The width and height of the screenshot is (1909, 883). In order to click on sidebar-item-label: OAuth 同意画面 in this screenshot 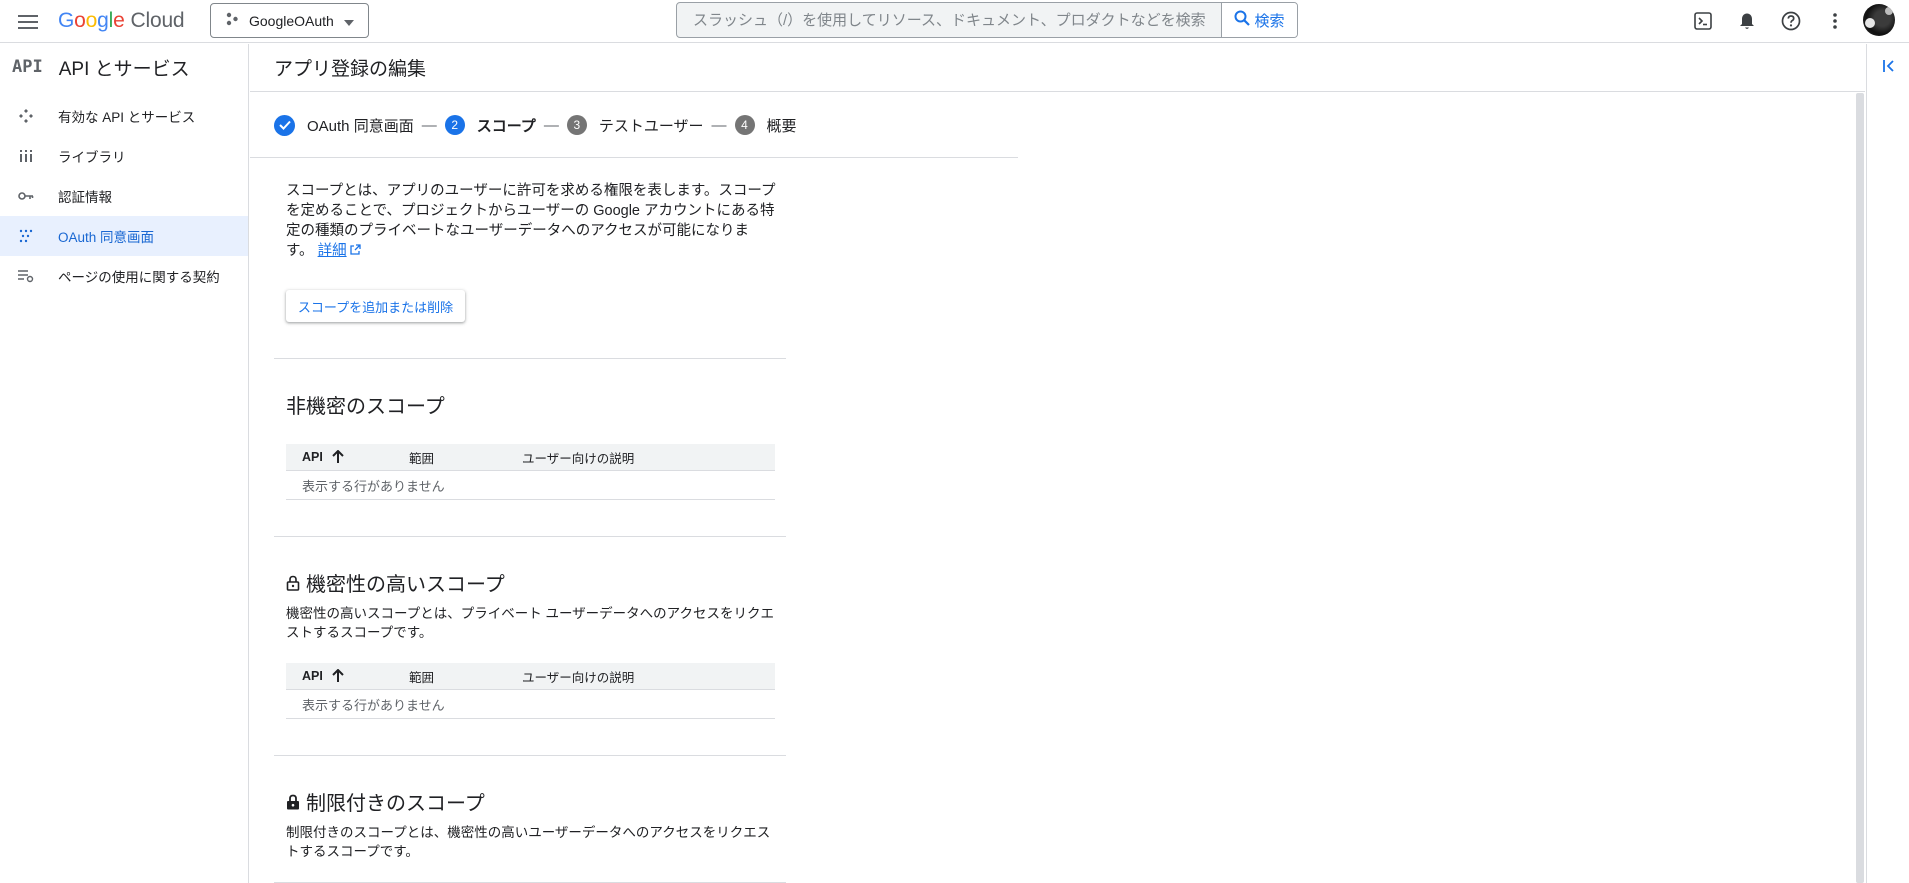, I will do `click(106, 237)`.